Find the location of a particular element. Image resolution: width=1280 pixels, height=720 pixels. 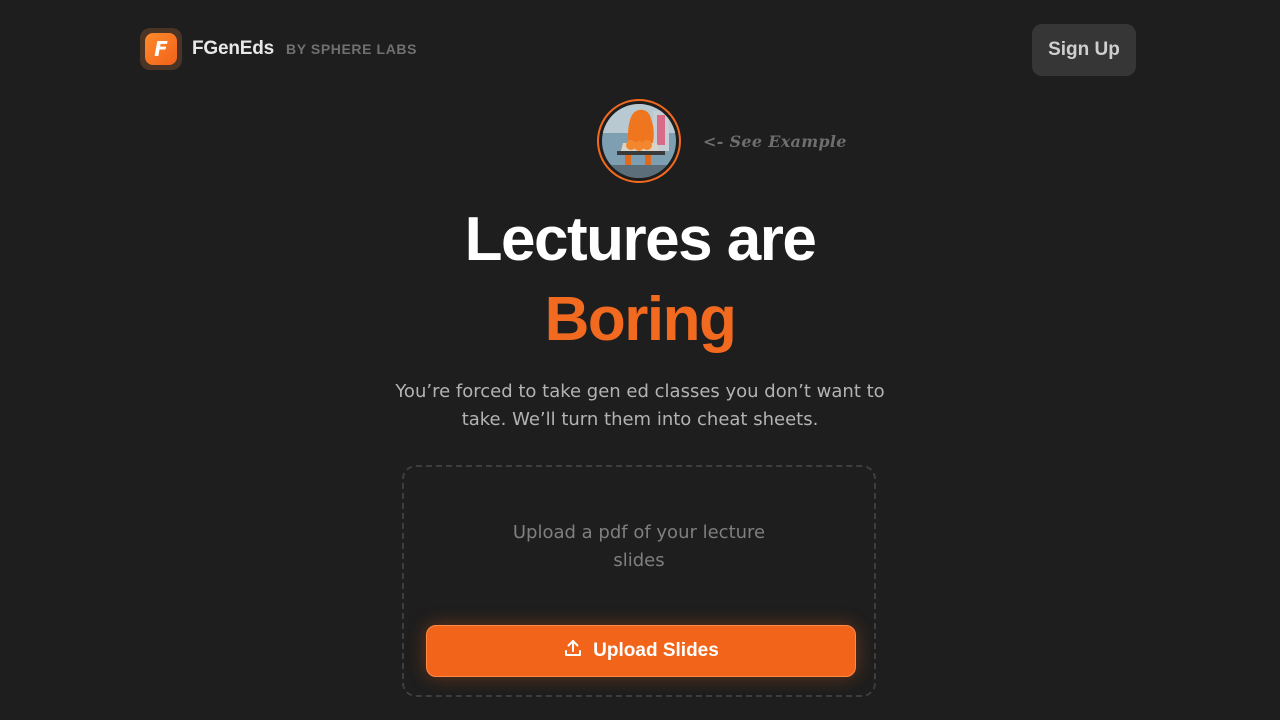

sign-up-button: Sign Up is located at coordinates (1084, 50).